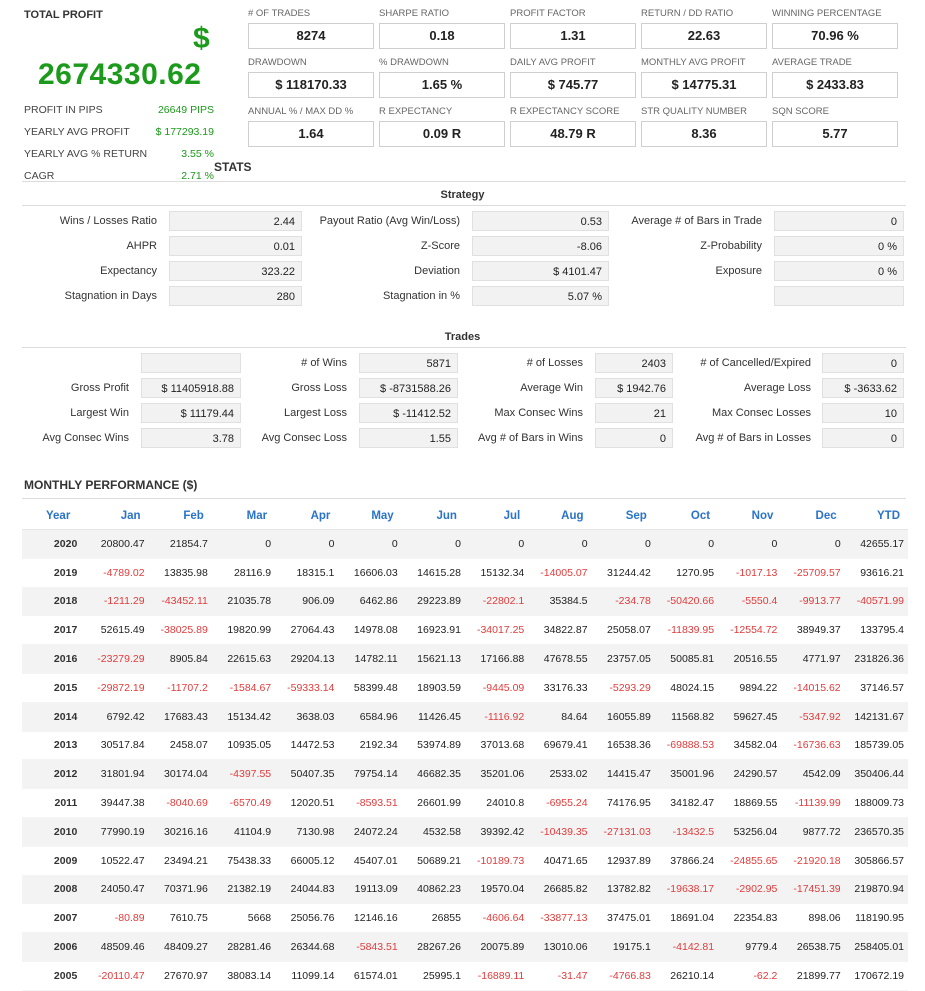 This screenshot has height=991, width=925. I want to click on month-value-cell: 23494.21, so click(180, 861).